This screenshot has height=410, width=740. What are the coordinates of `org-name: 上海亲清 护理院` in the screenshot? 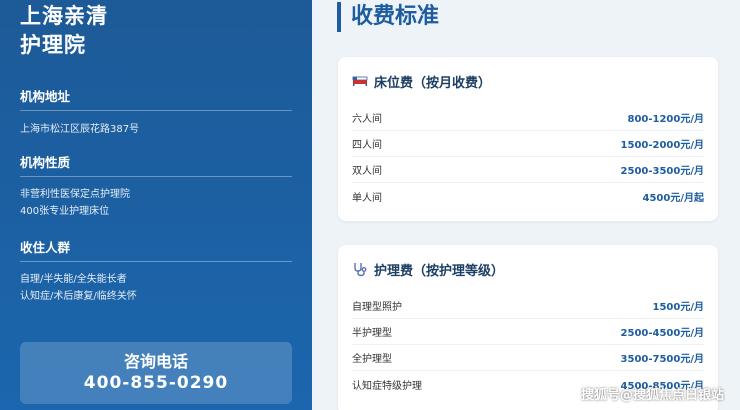 It's located at (64, 31).